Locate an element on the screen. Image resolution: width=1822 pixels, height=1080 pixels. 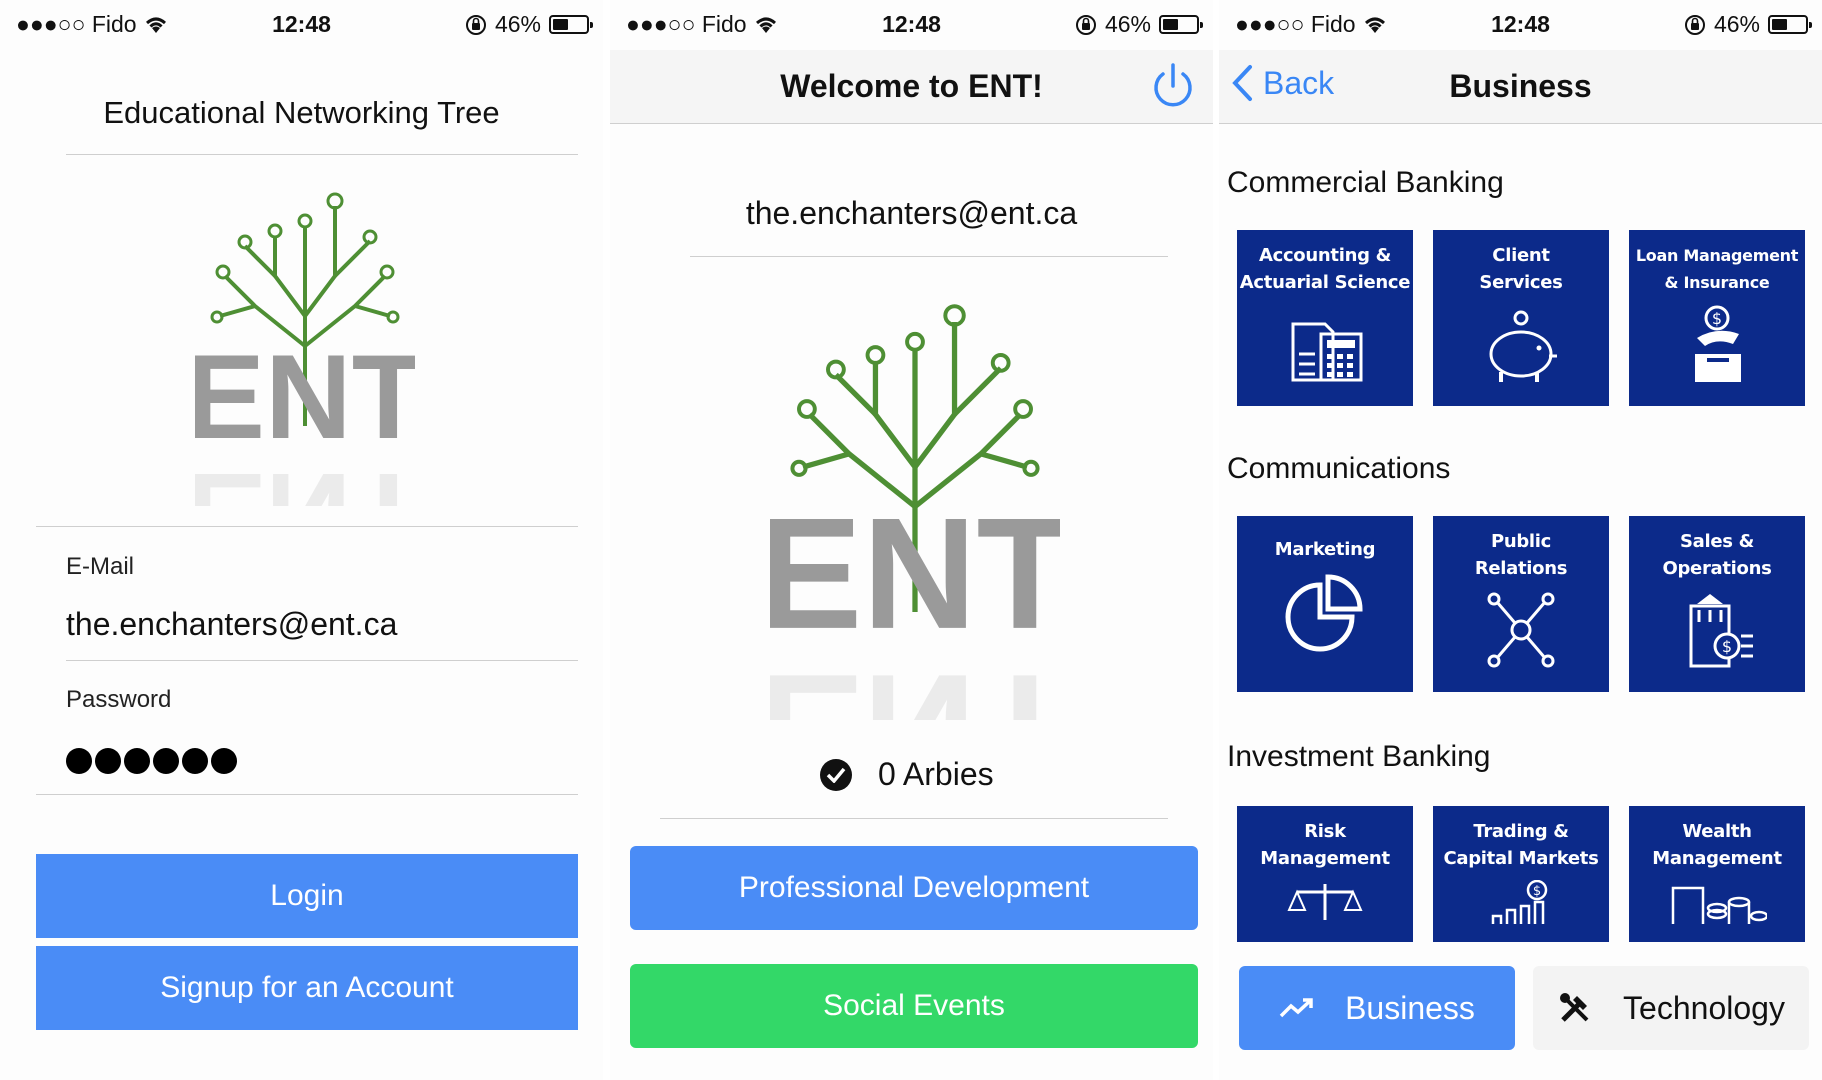
bank-dollar-icon: $ is located at coordinates (1721, 631).